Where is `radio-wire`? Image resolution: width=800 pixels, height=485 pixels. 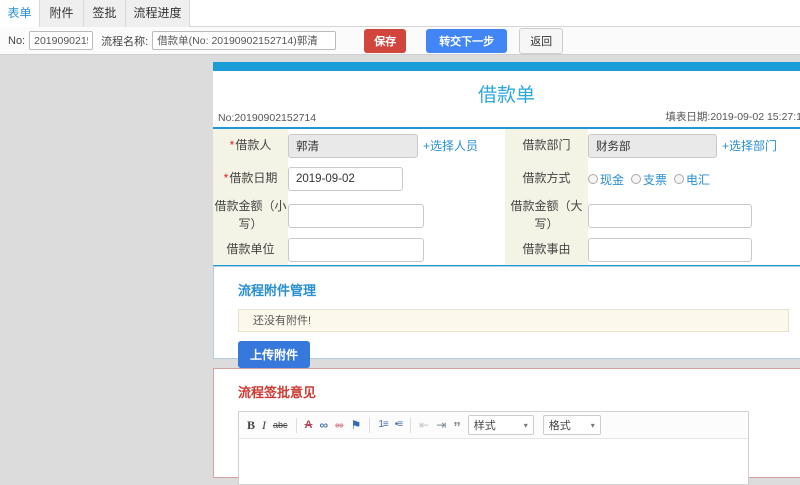
radio-wire is located at coordinates (679, 179).